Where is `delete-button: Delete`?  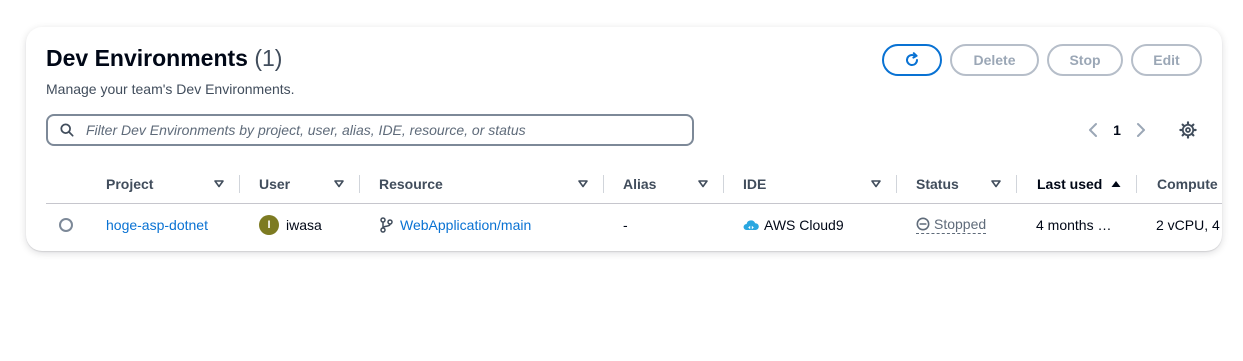
delete-button: Delete is located at coordinates (994, 60).